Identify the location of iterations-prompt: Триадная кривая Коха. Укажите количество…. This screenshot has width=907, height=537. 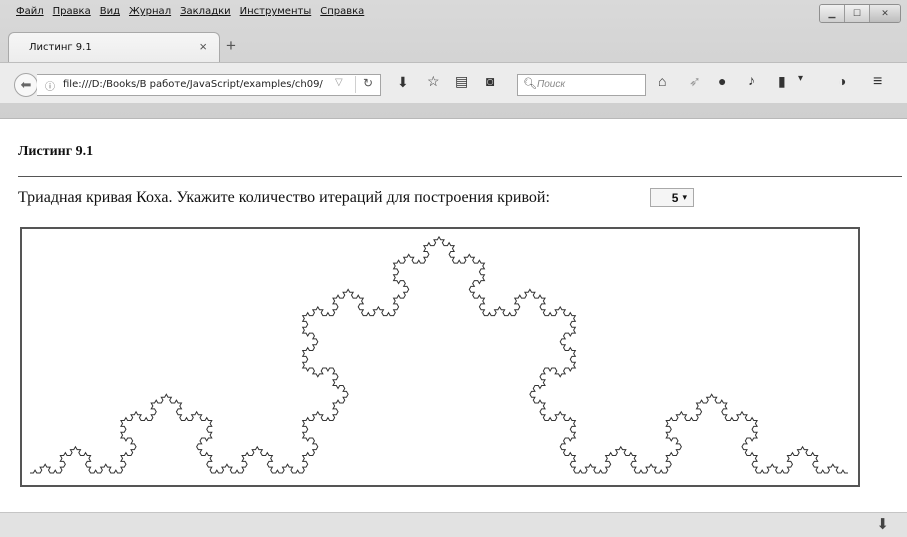
(284, 197).